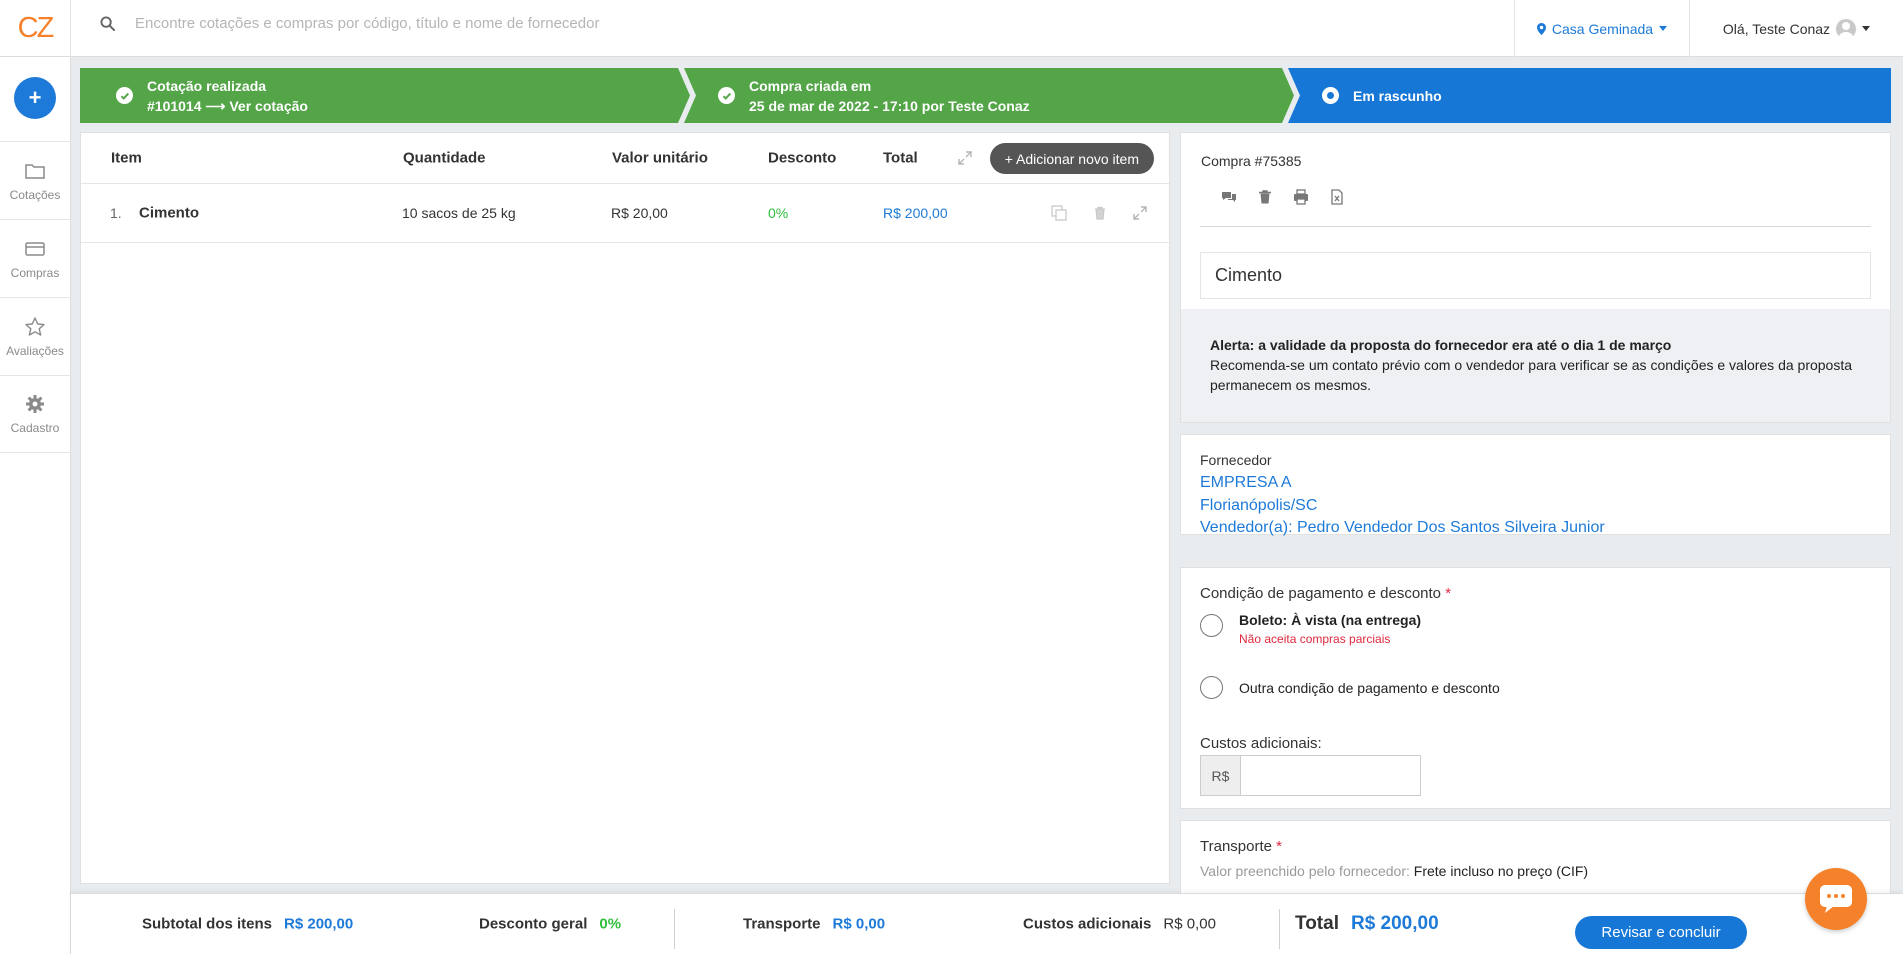 The width and height of the screenshot is (1903, 954). What do you see at coordinates (814, 924) in the screenshot?
I see `transport-total: Transporte R$ 0,00` at bounding box center [814, 924].